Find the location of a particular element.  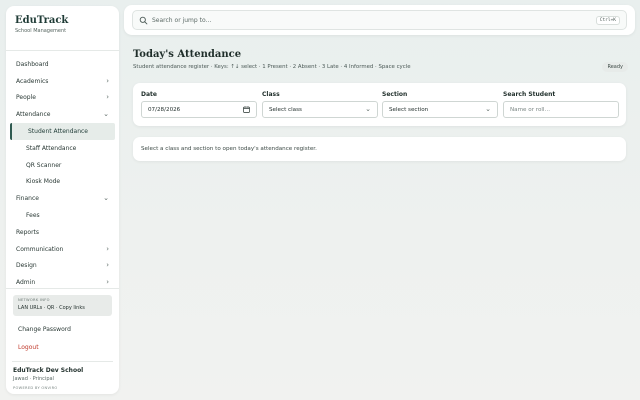

class-select: Select class ⌄ is located at coordinates (320, 109).